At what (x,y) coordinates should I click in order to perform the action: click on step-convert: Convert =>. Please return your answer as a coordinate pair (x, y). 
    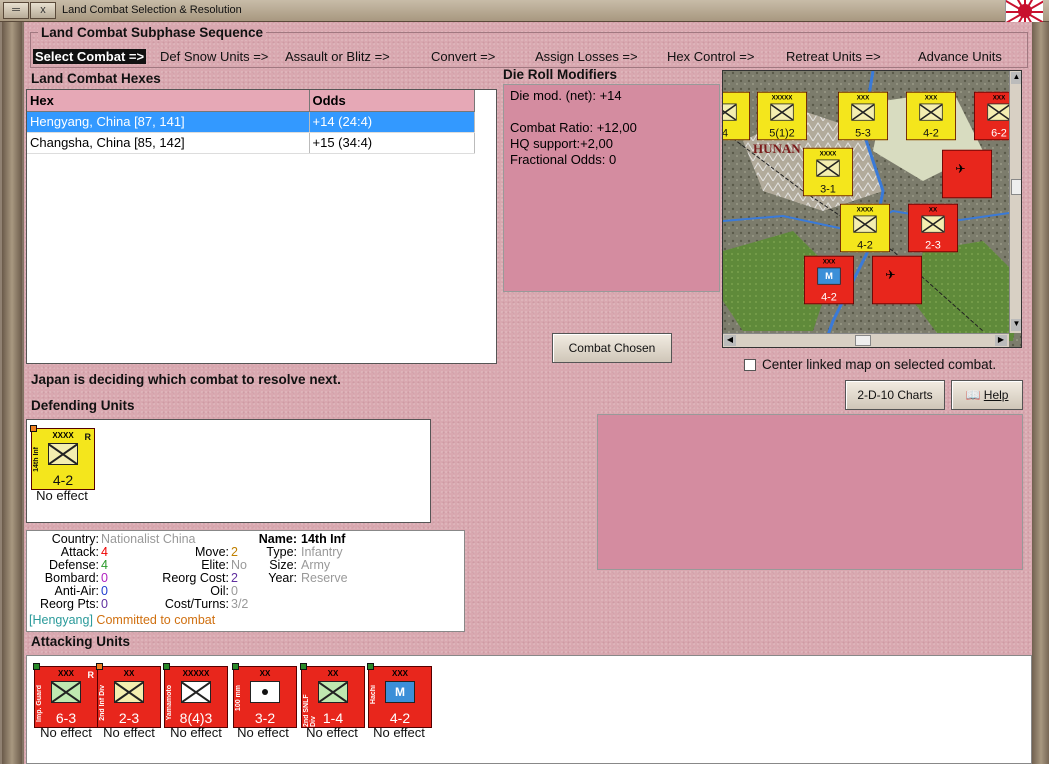
    Looking at the image, I should click on (463, 56).